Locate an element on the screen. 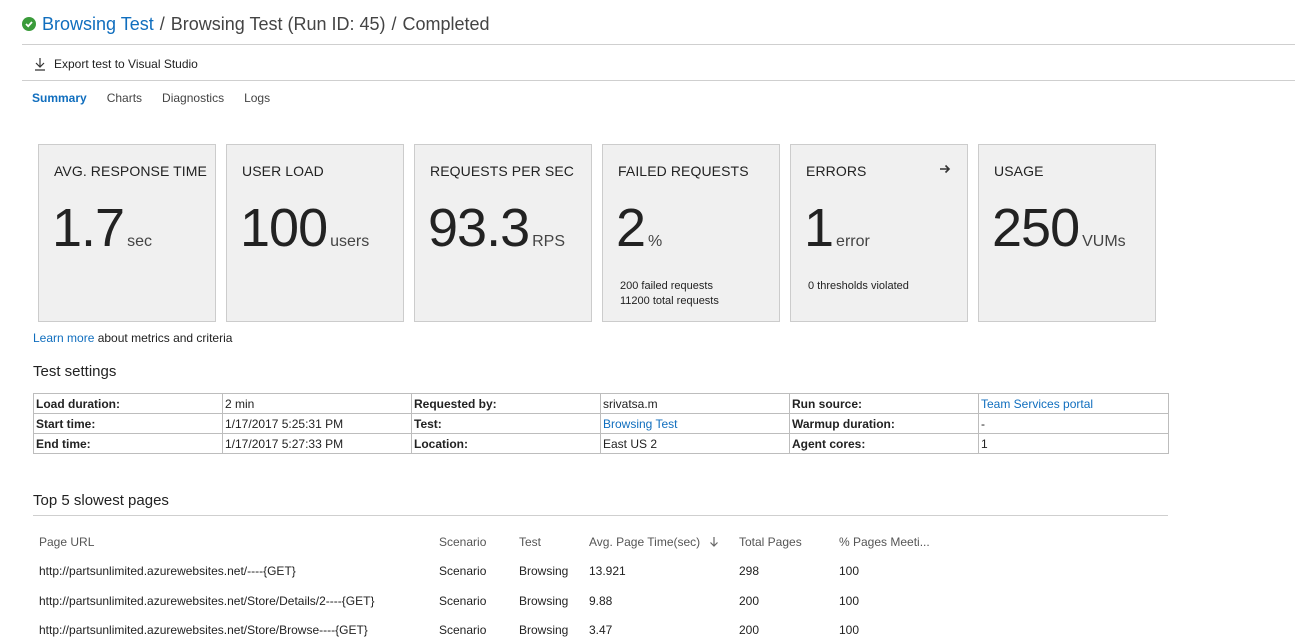 The image size is (1295, 641). setting-key: Run source: is located at coordinates (884, 403).